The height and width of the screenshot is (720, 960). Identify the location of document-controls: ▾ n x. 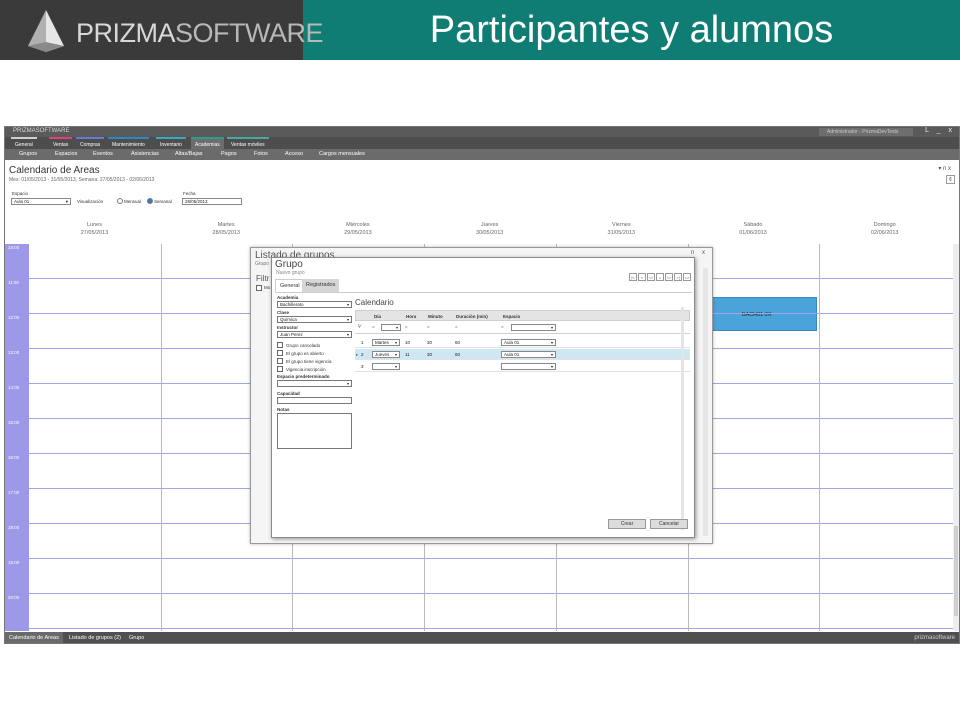
(944, 168).